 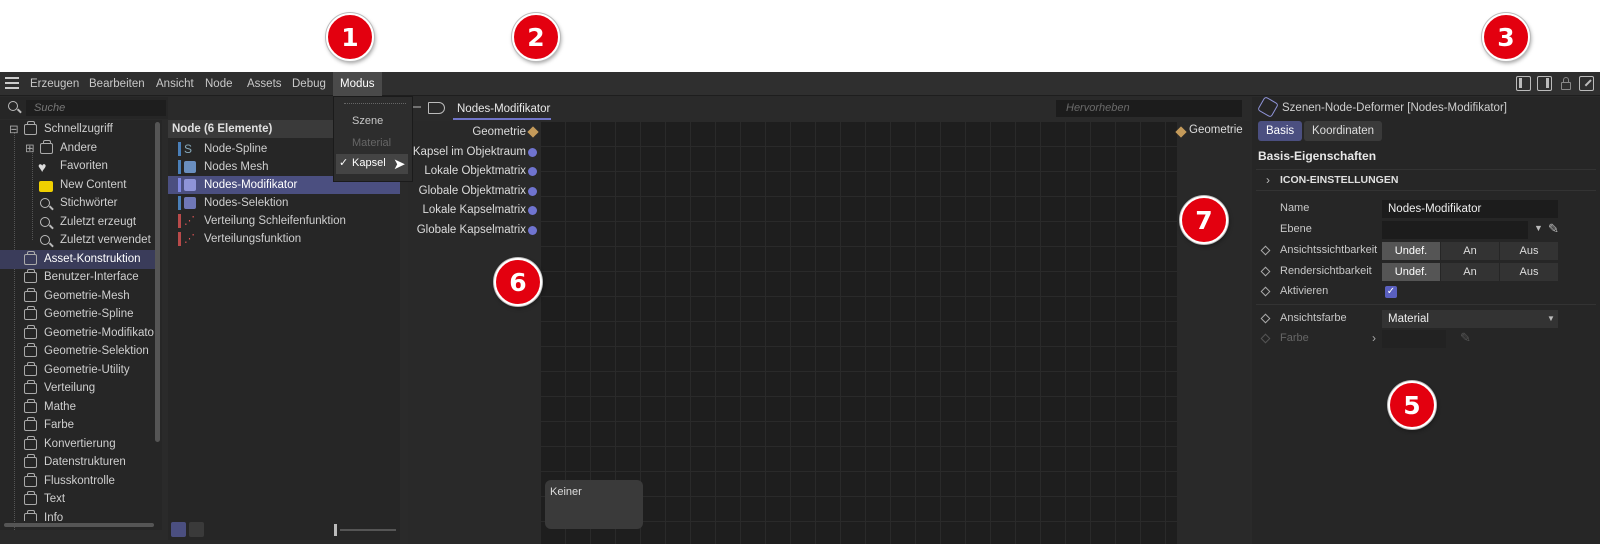 What do you see at coordinates (369, 163) in the screenshot?
I see `modus-item-kapsel: Kapsel` at bounding box center [369, 163].